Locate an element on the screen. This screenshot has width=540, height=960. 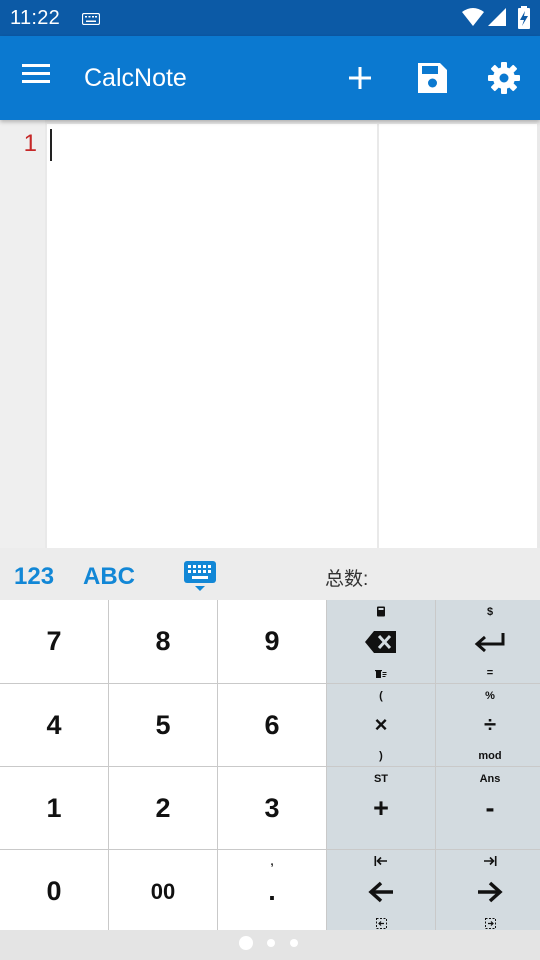
key-8: 8 is located at coordinates (163, 641).